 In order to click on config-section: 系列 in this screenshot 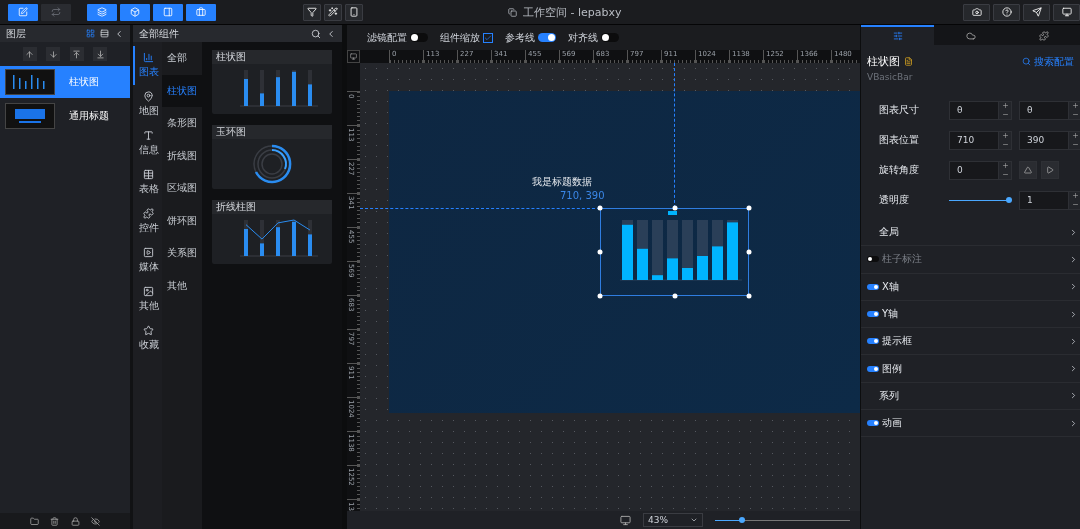, I will do `click(970, 396)`.